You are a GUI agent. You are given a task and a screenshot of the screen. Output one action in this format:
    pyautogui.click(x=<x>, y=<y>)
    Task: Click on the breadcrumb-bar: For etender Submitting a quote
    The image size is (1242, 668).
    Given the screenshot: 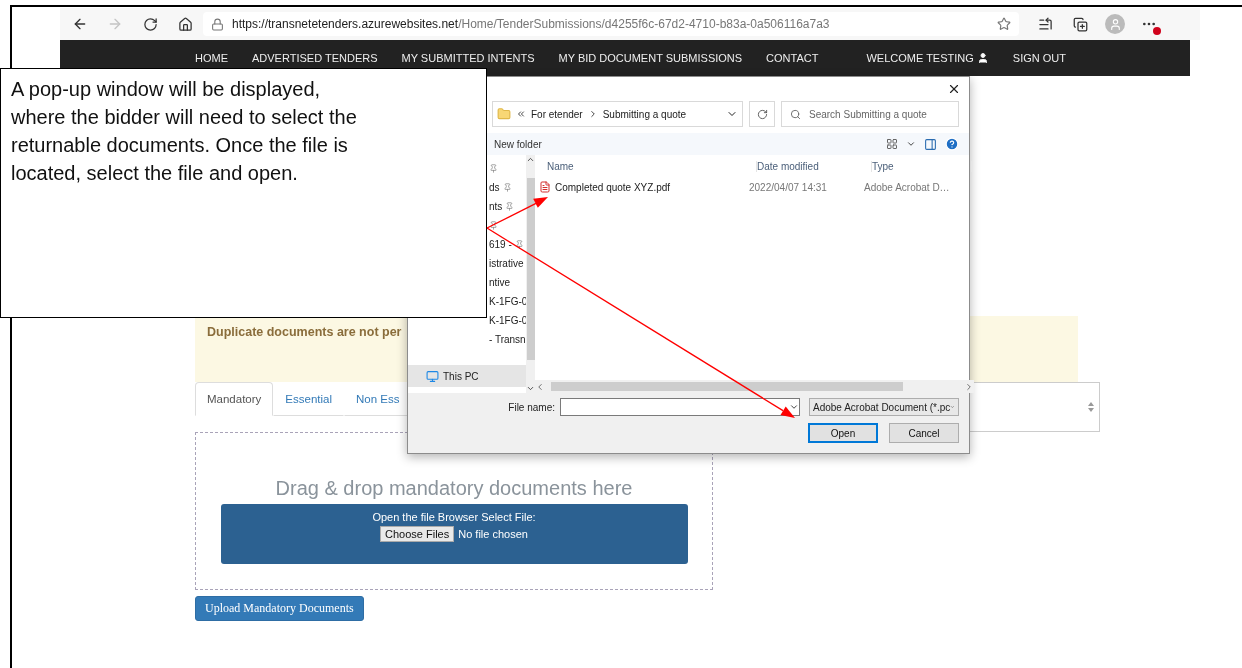 What is the action you would take?
    pyautogui.click(x=617, y=114)
    